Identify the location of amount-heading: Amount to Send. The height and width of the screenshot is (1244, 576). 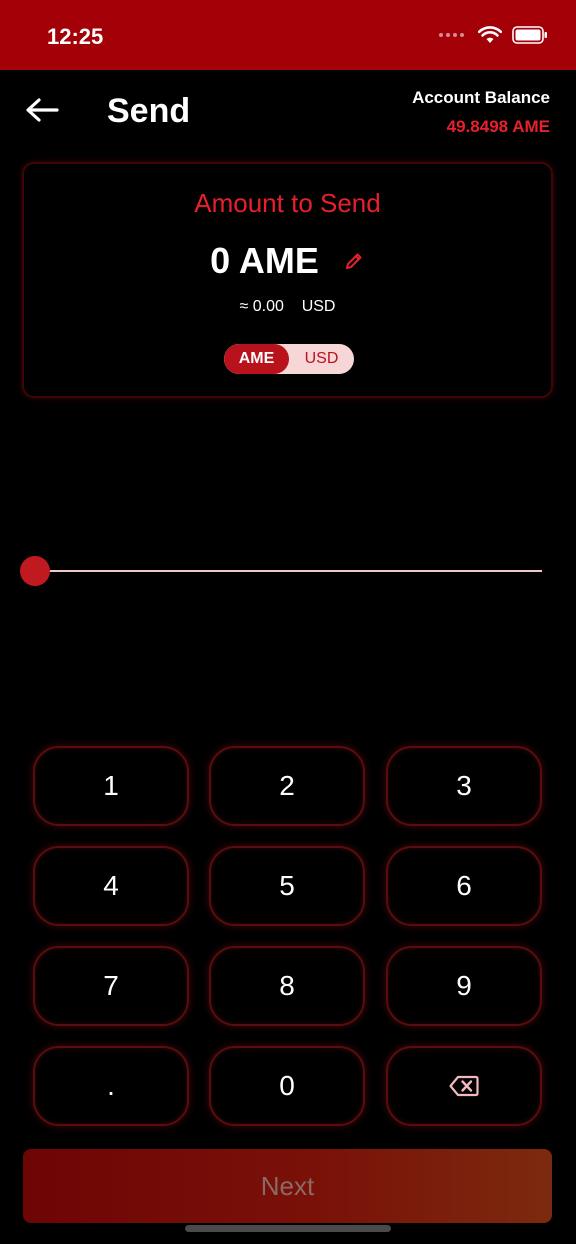
(287, 203).